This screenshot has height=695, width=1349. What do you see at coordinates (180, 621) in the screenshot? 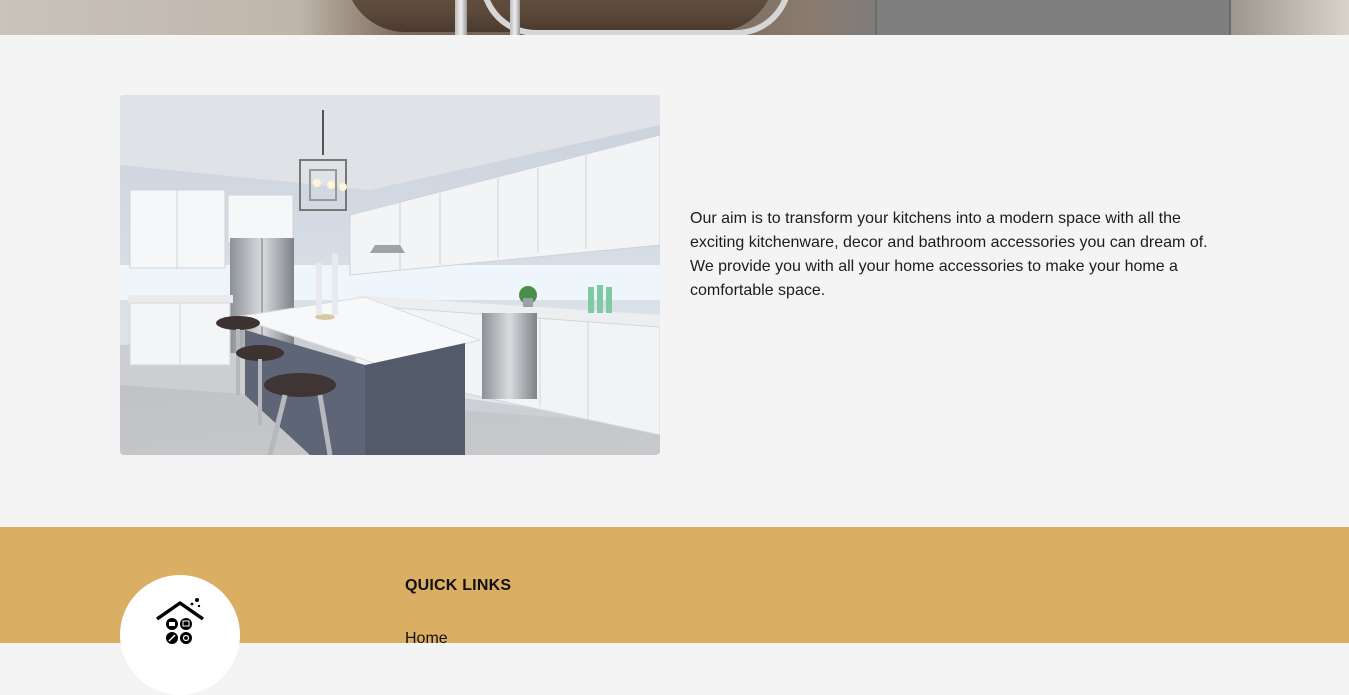
I see `home-kitchen-logo-icon` at bounding box center [180, 621].